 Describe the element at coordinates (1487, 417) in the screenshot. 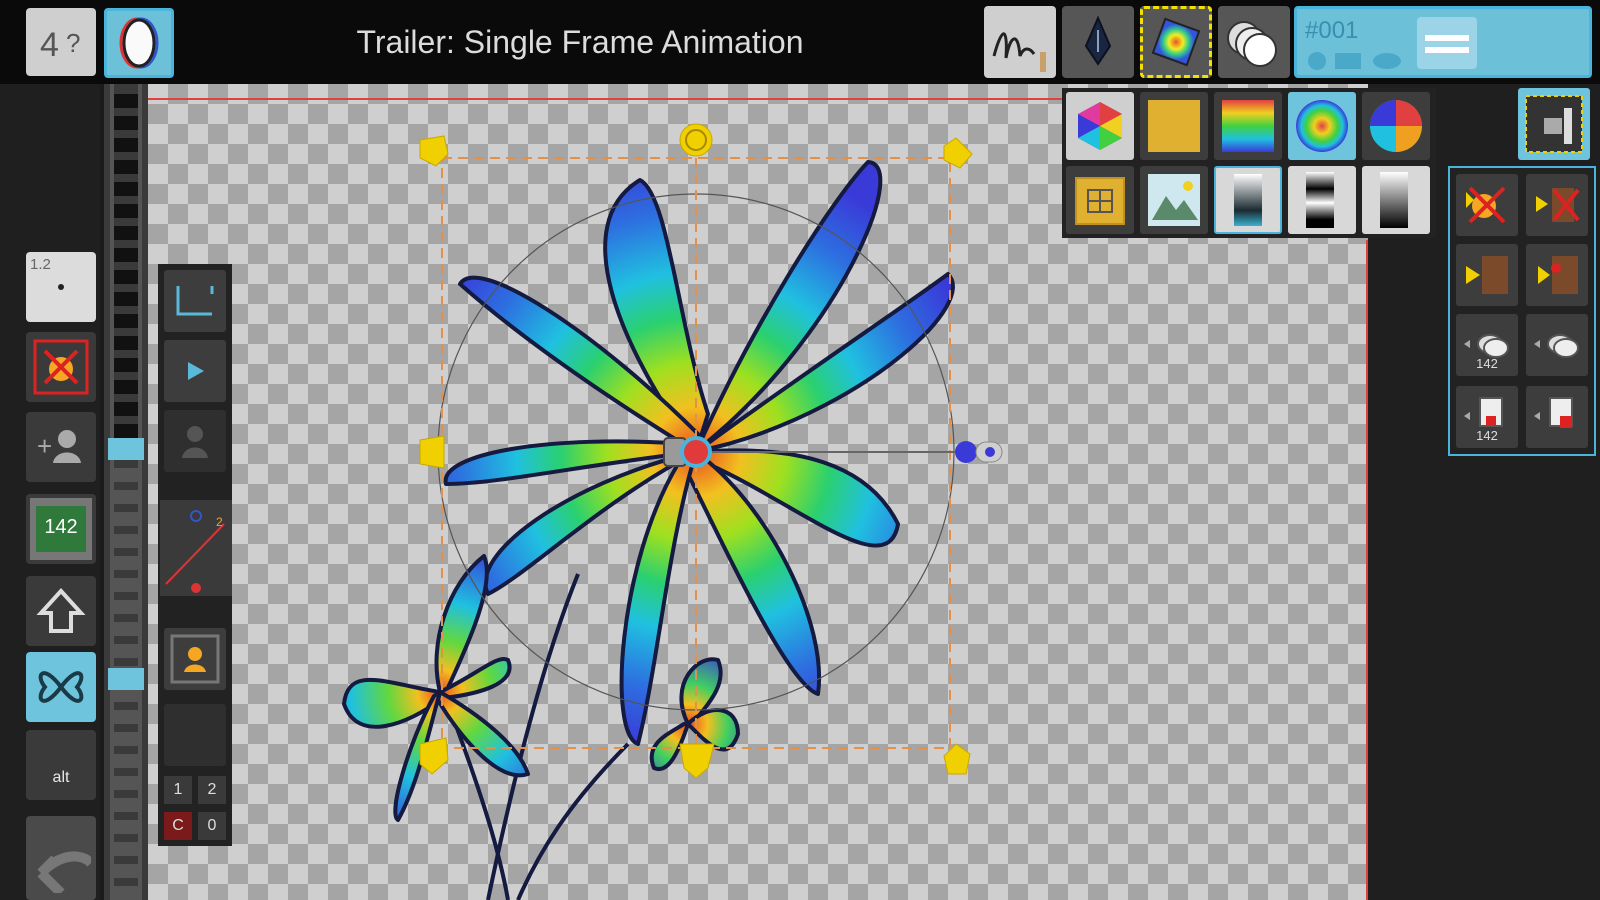

I see `copy-frame-button: 142` at that location.